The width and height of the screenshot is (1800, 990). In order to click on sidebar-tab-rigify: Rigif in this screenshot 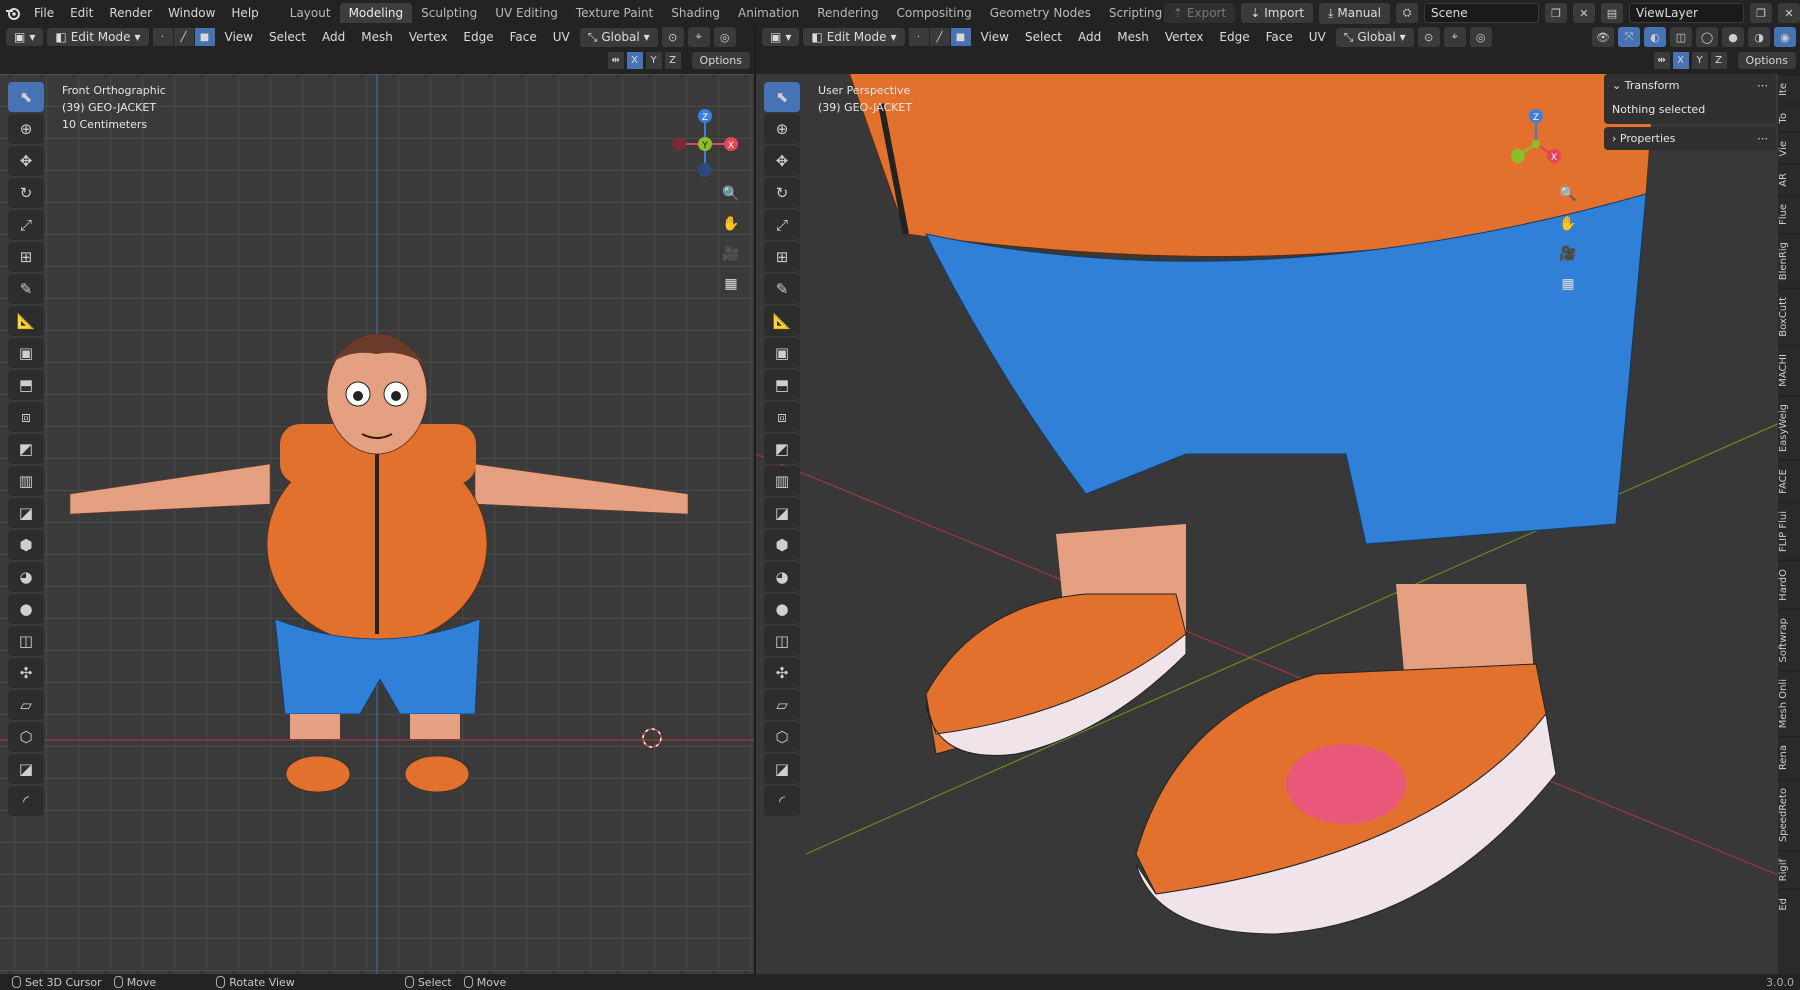, I will do `click(1789, 869)`.